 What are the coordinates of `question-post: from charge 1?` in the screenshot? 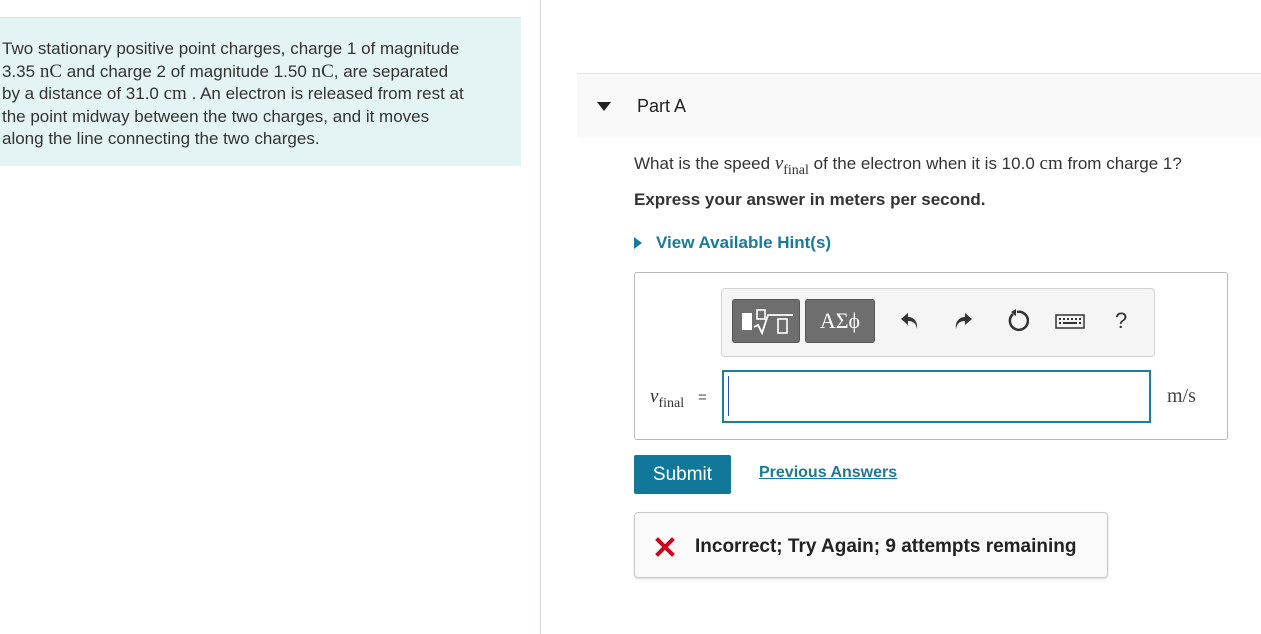 It's located at (1124, 163).